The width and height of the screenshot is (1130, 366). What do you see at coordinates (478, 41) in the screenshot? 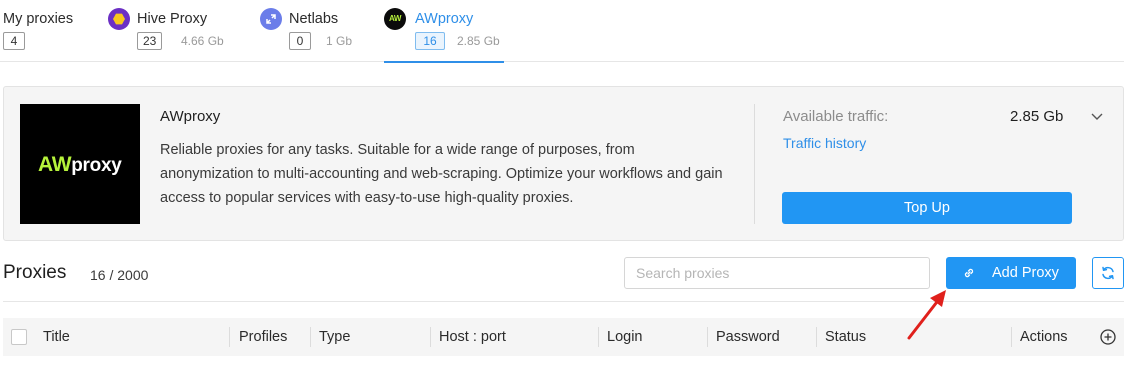
I see `tab-traffic: 2.85 Gb` at bounding box center [478, 41].